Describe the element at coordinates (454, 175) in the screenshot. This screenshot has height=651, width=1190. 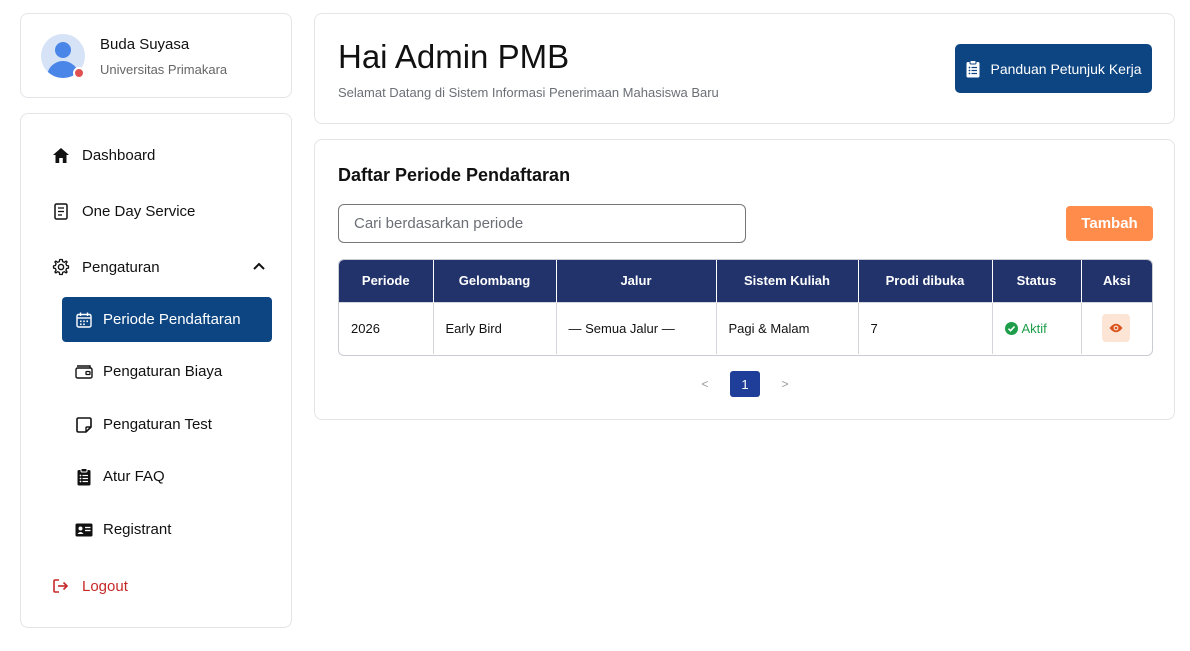
I see `section-title: Daftar Periode Pendaftaran` at that location.